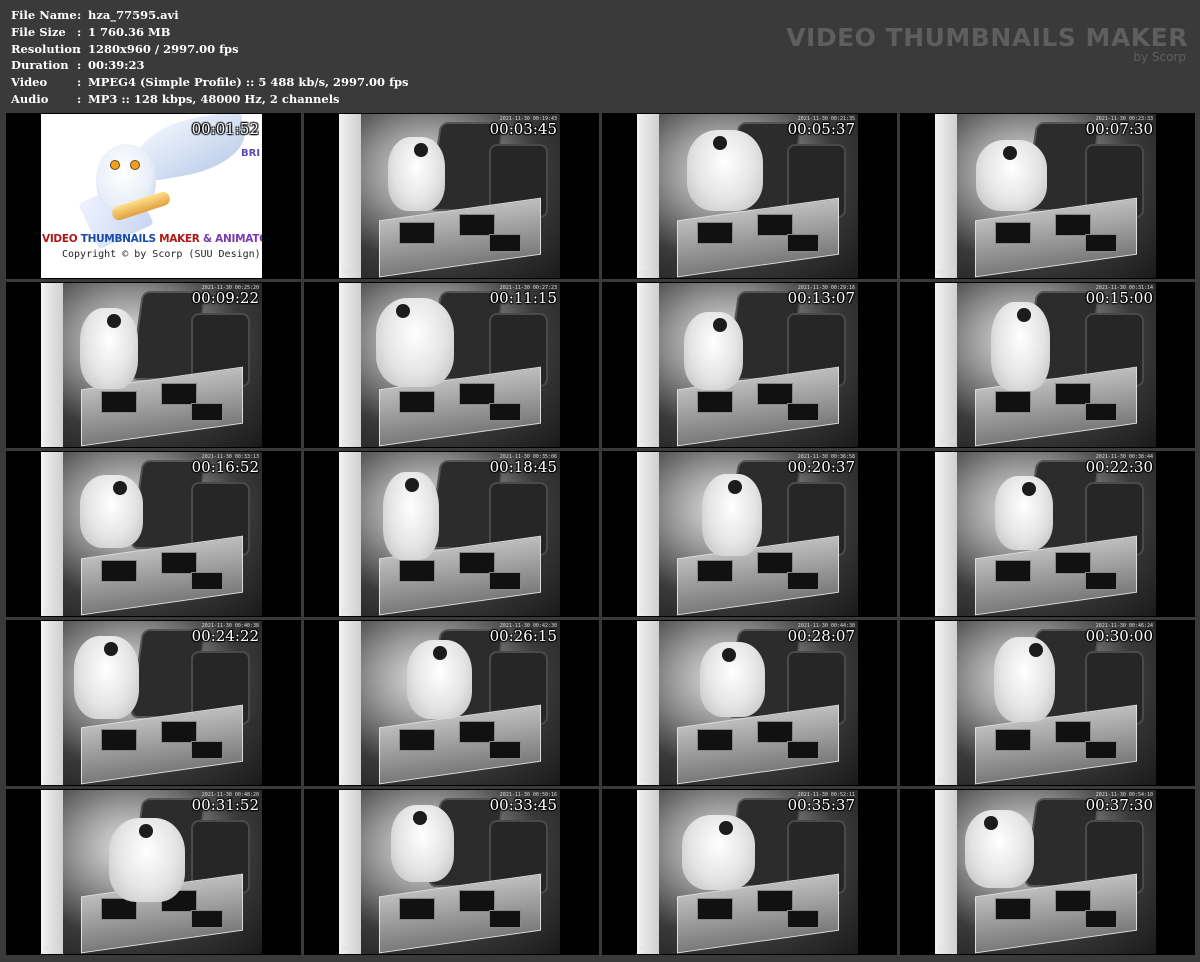  What do you see at coordinates (133, 15) in the screenshot?
I see `info-value: hza_77595.avi` at bounding box center [133, 15].